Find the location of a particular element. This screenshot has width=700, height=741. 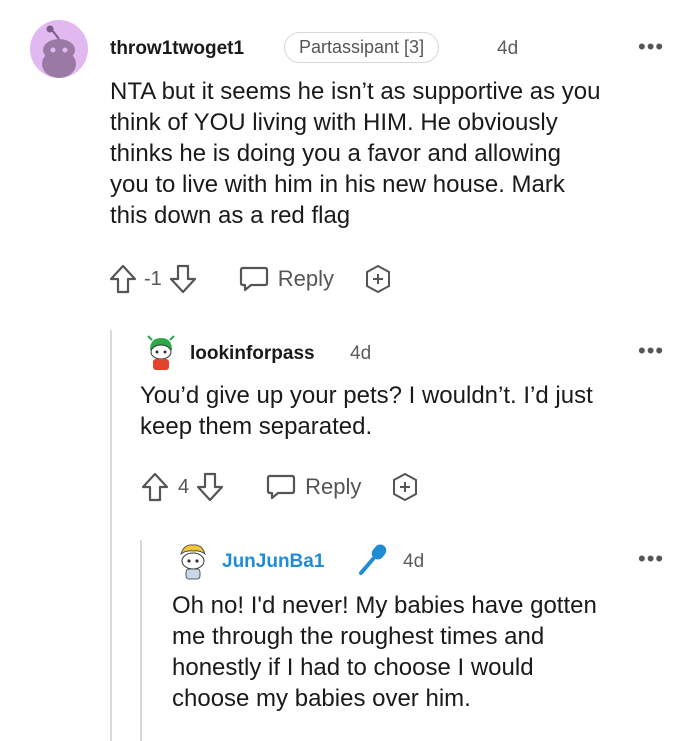

comment-actions: -1 Reply is located at coordinates (251, 279).